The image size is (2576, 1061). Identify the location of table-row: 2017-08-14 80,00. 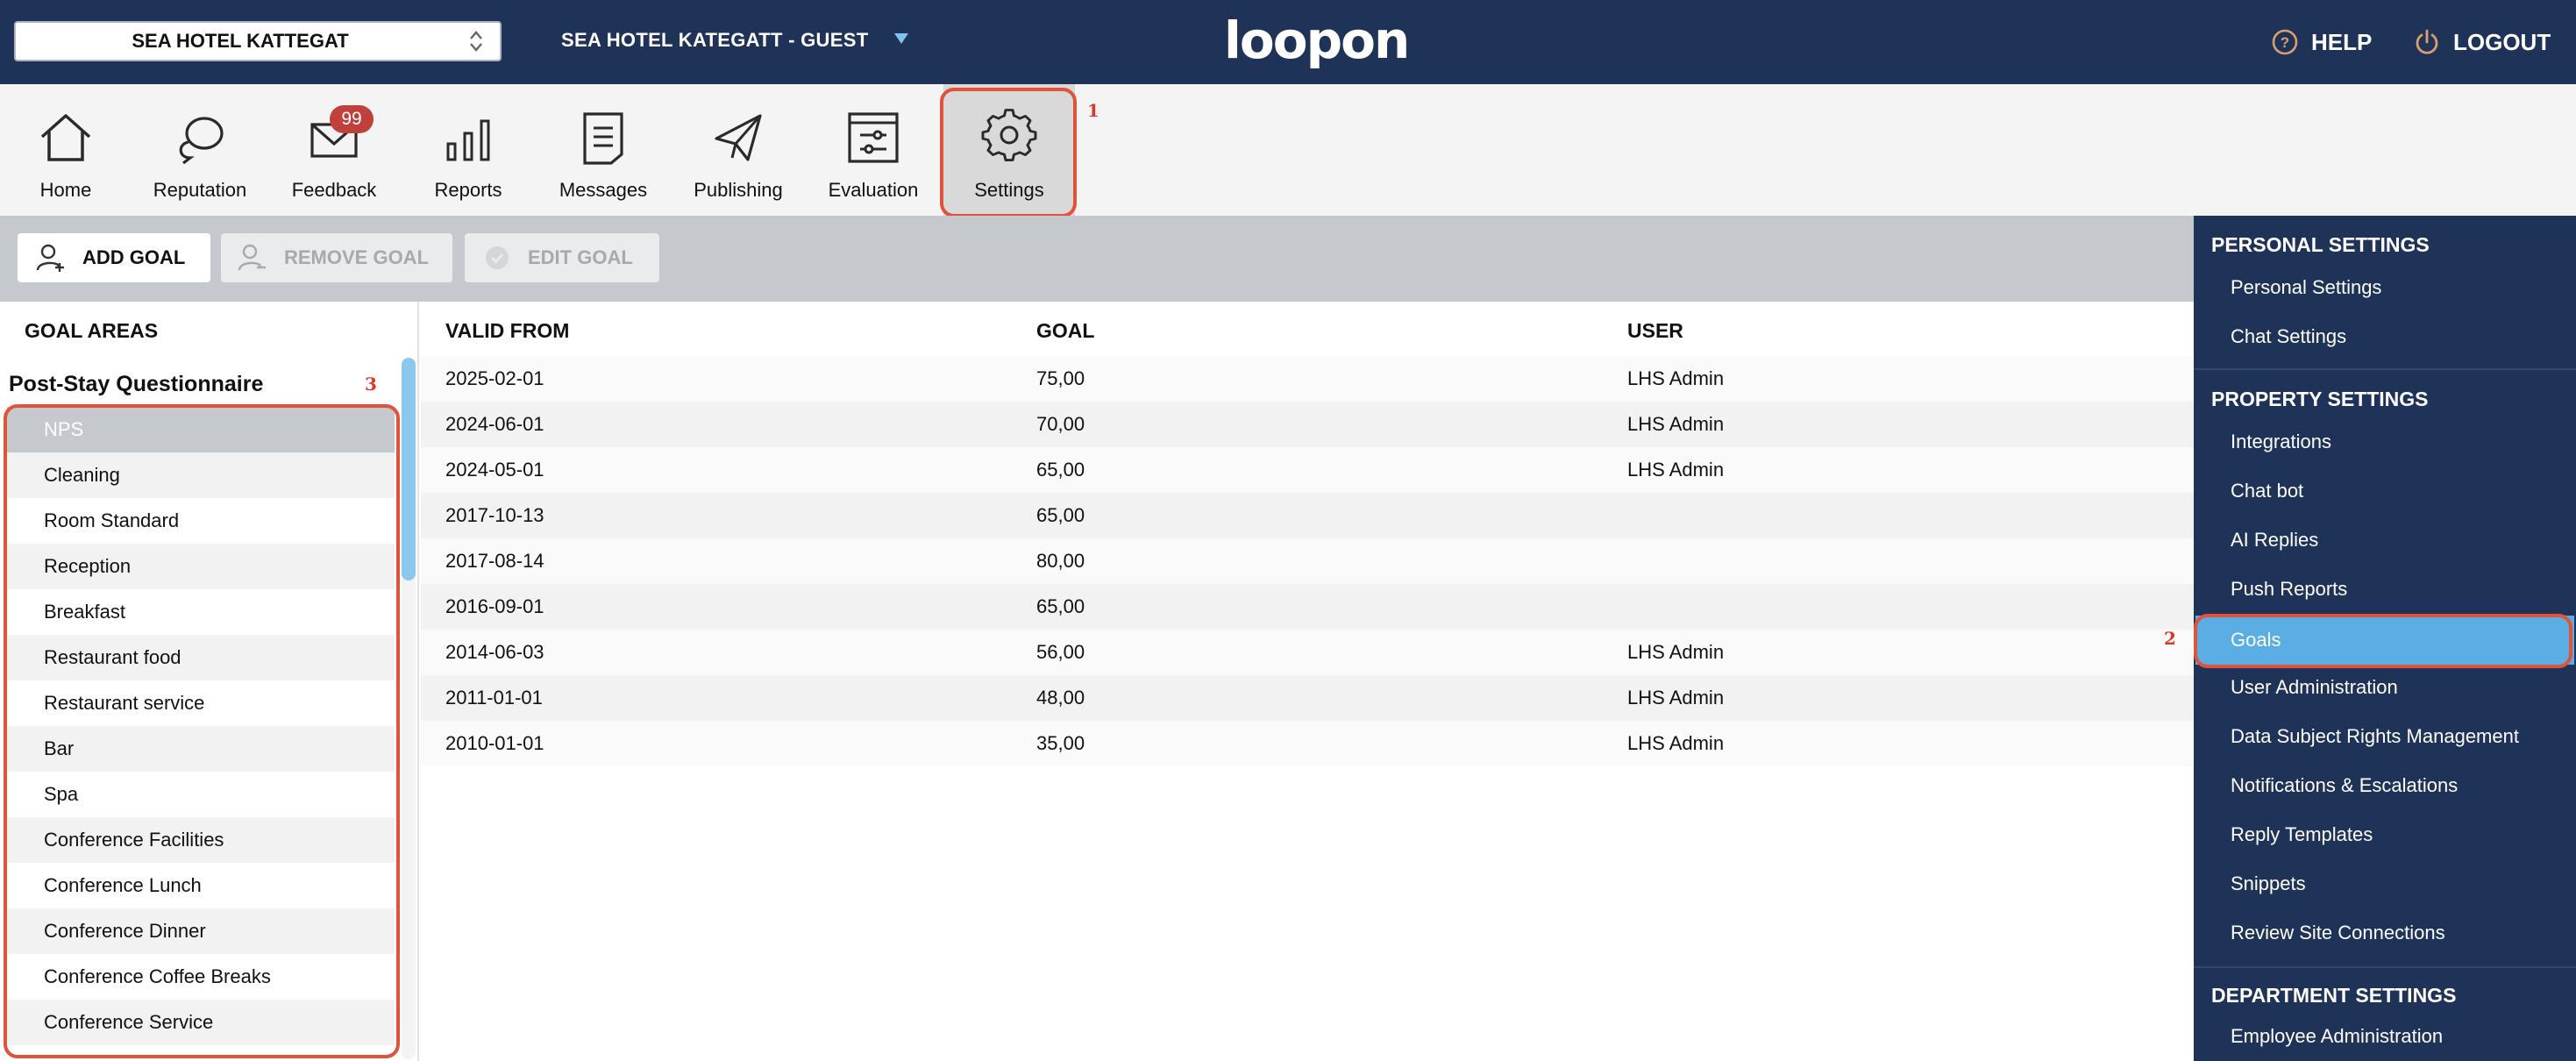
(1307, 561).